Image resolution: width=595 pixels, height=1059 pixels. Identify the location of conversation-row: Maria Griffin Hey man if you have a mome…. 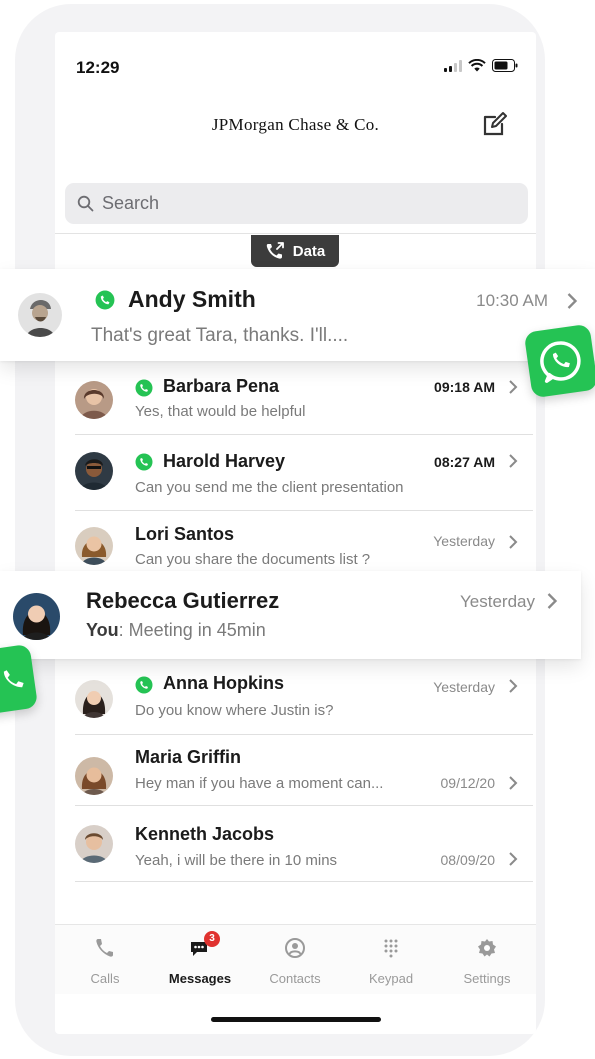
(304, 777).